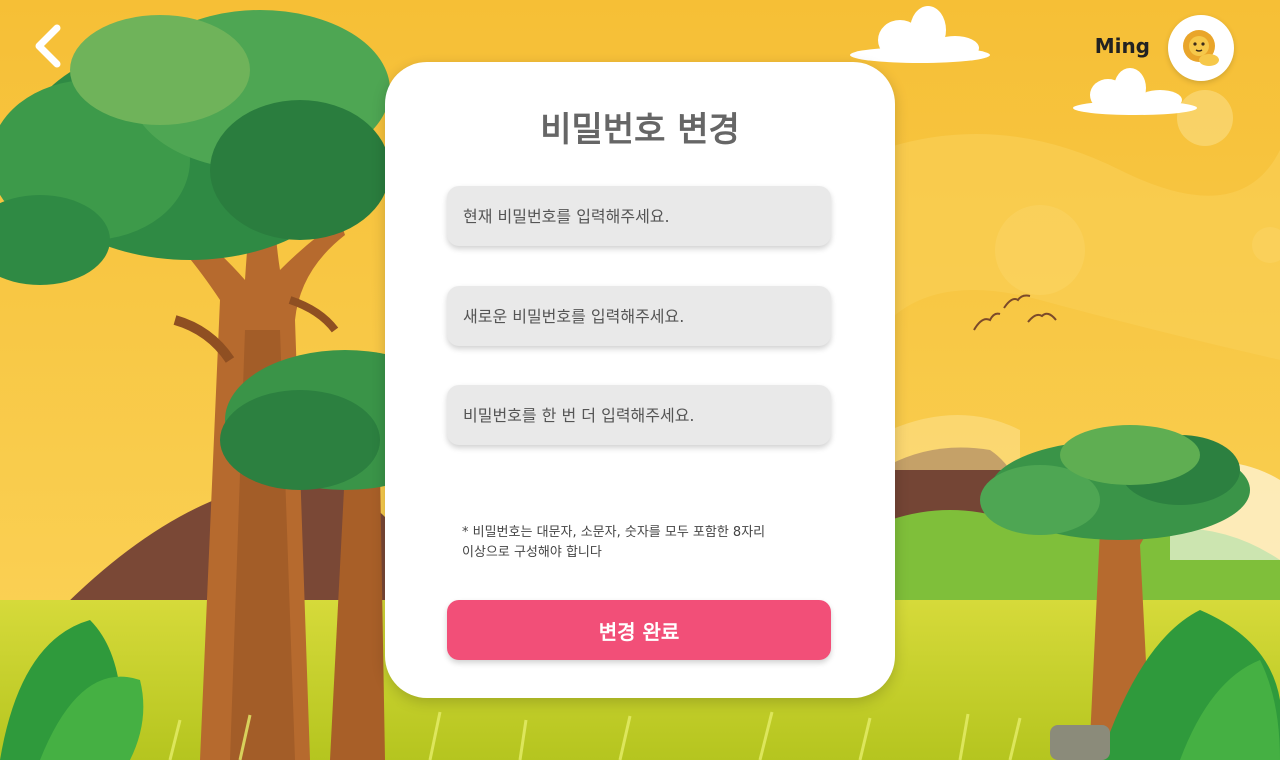 Image resolution: width=1280 pixels, height=760 pixels. Describe the element at coordinates (1122, 46) in the screenshot. I see `user-name: Ming` at that location.